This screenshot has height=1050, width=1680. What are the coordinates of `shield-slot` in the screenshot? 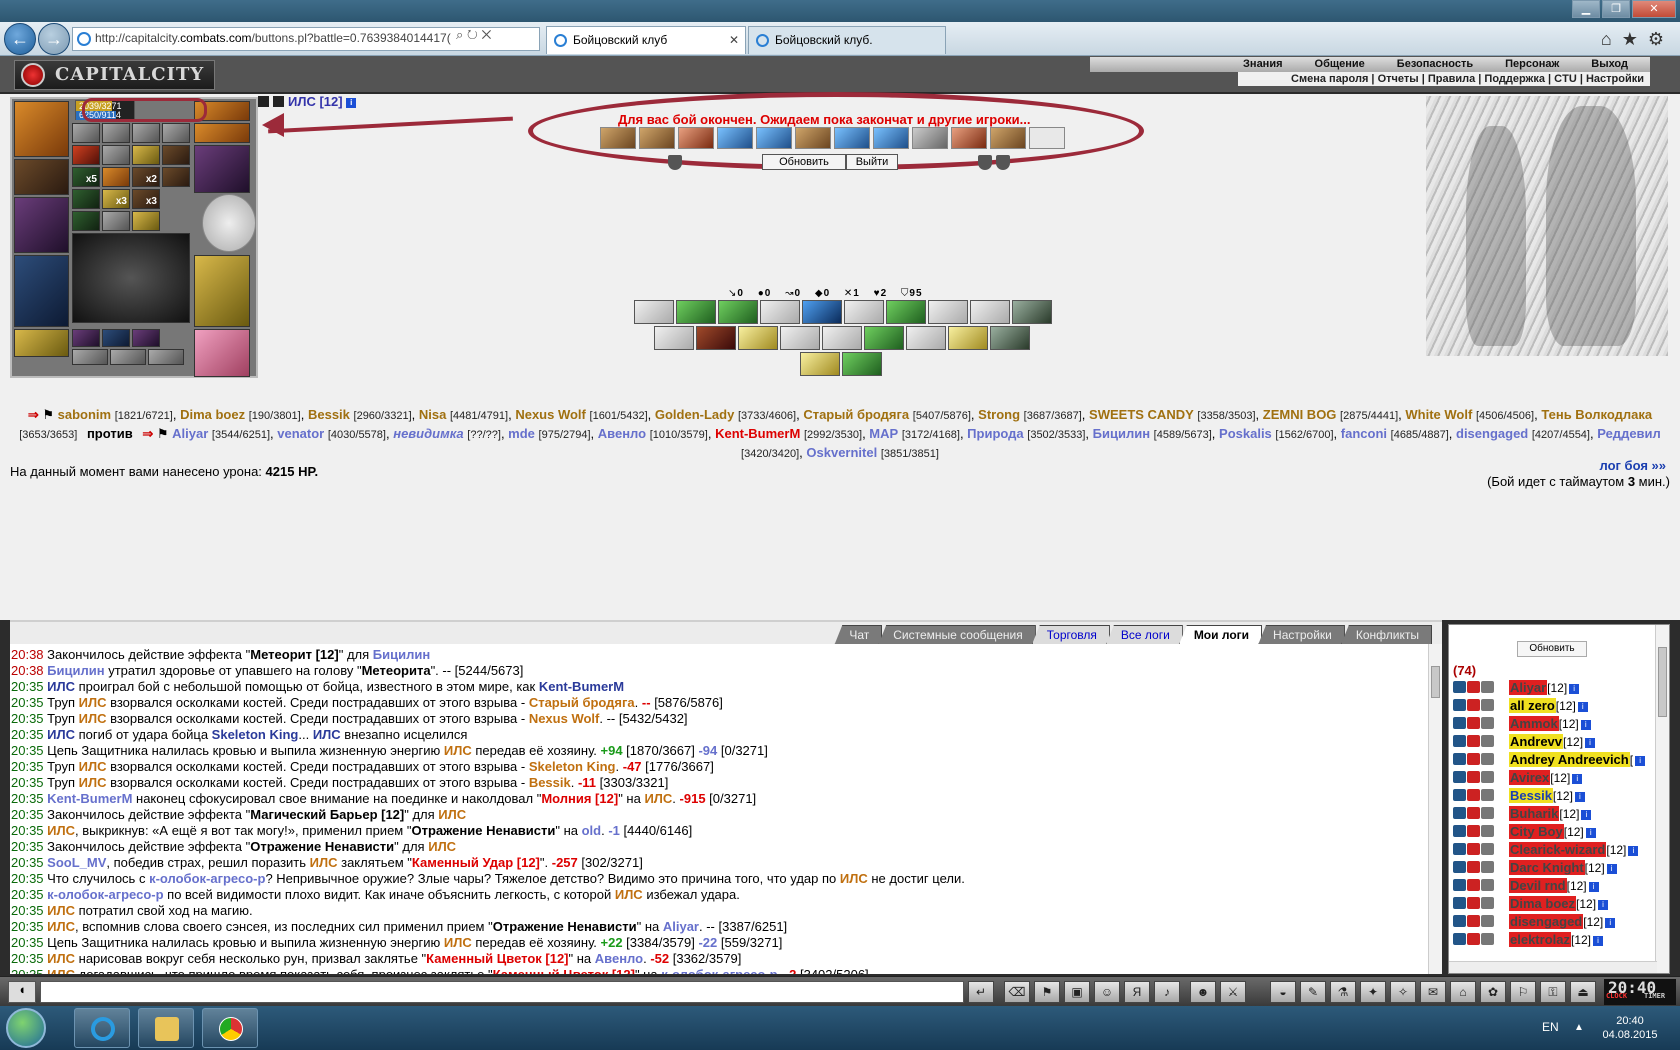 It's located at (229, 223).